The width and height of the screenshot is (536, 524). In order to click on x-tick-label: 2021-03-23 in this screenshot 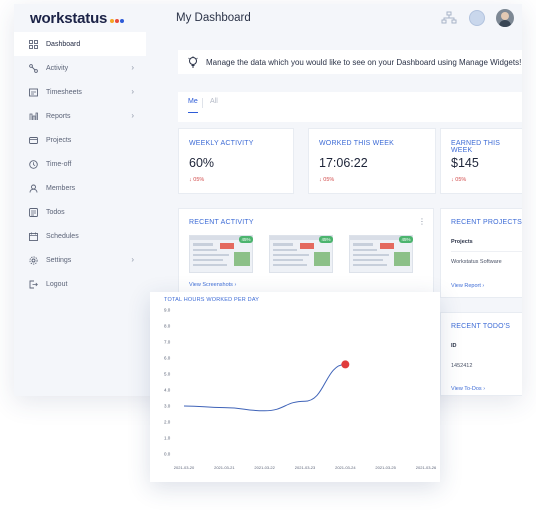, I will do `click(305, 467)`.